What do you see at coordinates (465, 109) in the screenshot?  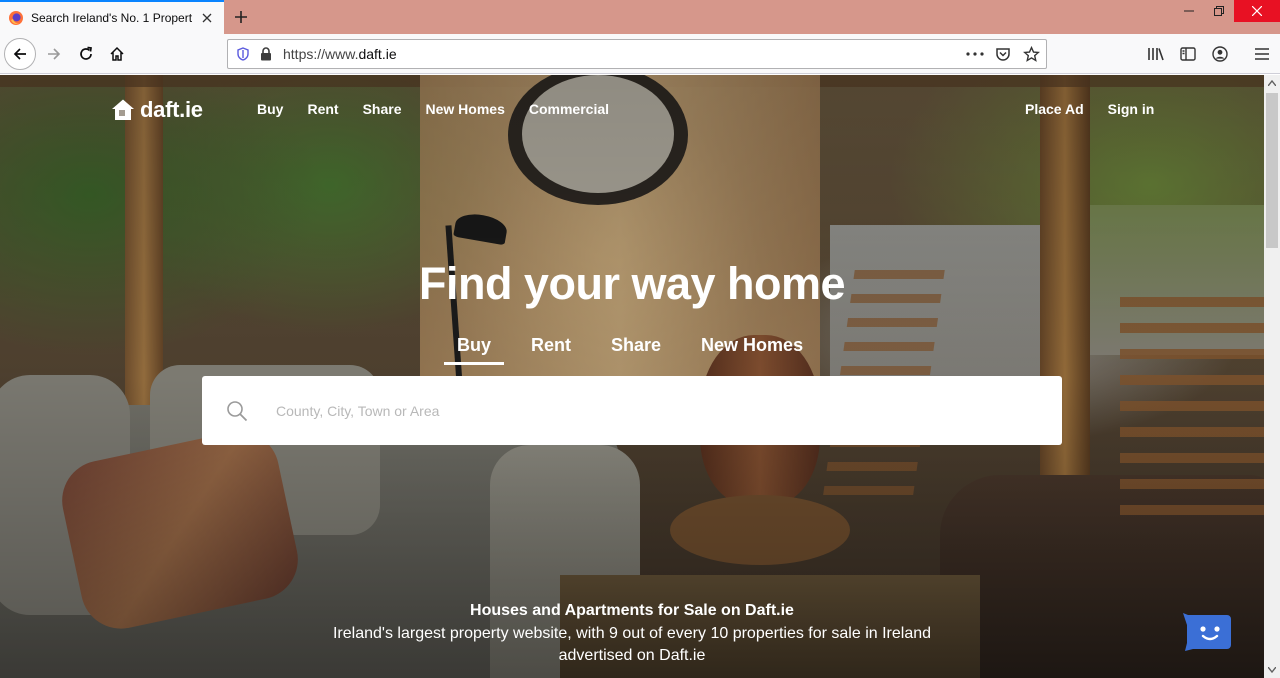 I see `nav-new-homes: New Homes` at bounding box center [465, 109].